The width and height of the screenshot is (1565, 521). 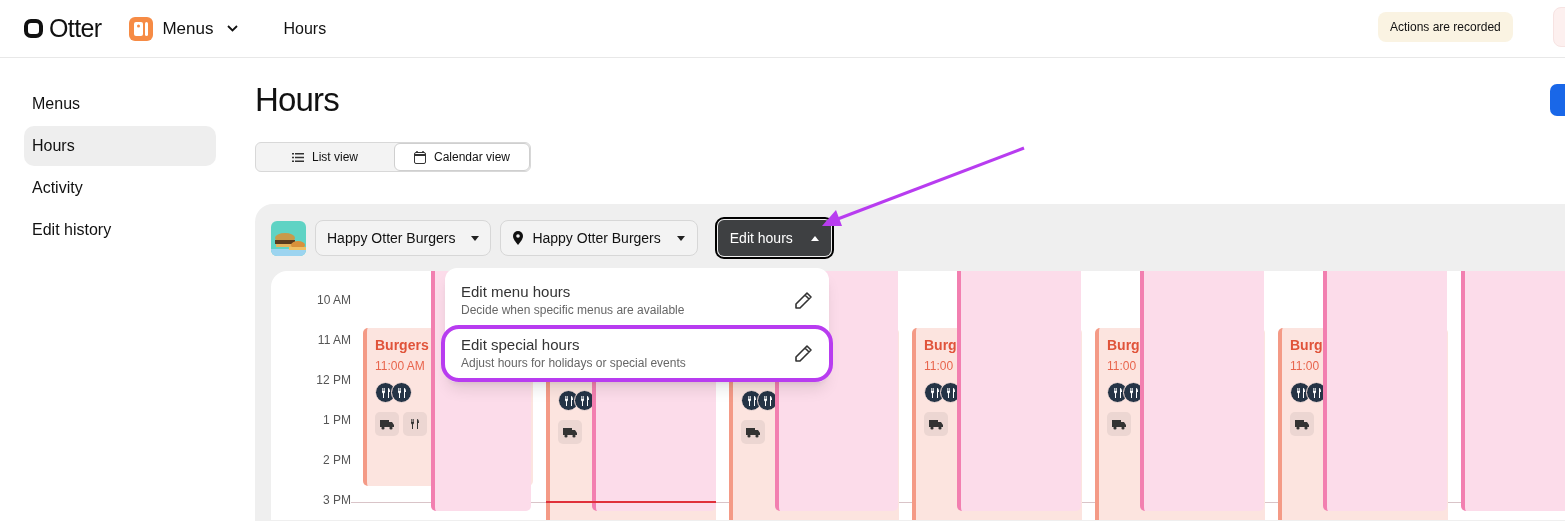 I want to click on menu-item-description: Adjust hours for holidays or special events, so click(x=573, y=363).